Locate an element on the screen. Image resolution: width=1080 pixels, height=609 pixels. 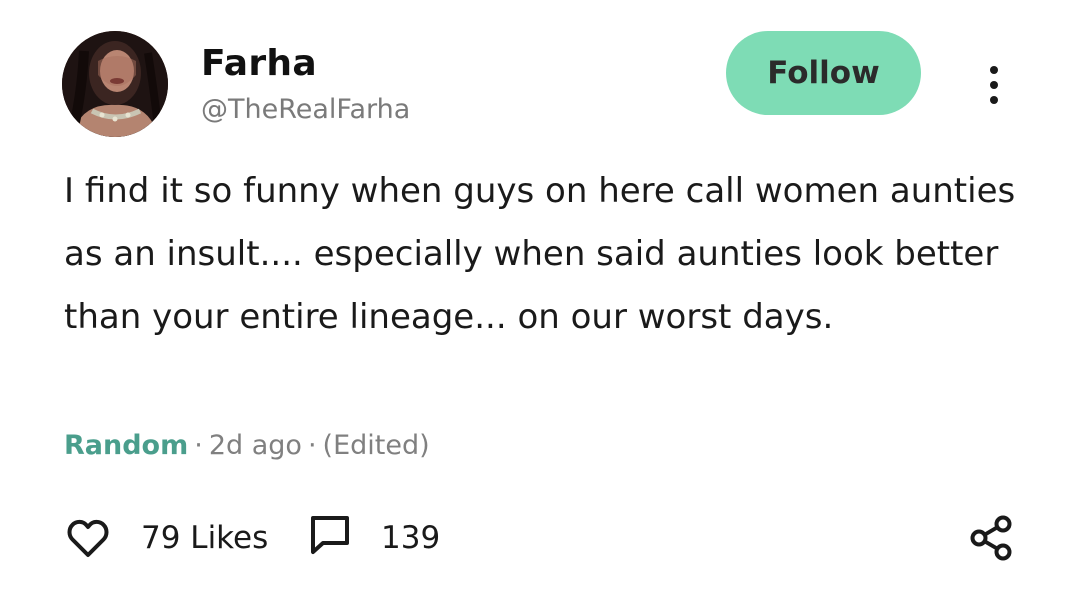
like-button is located at coordinates (88, 538).